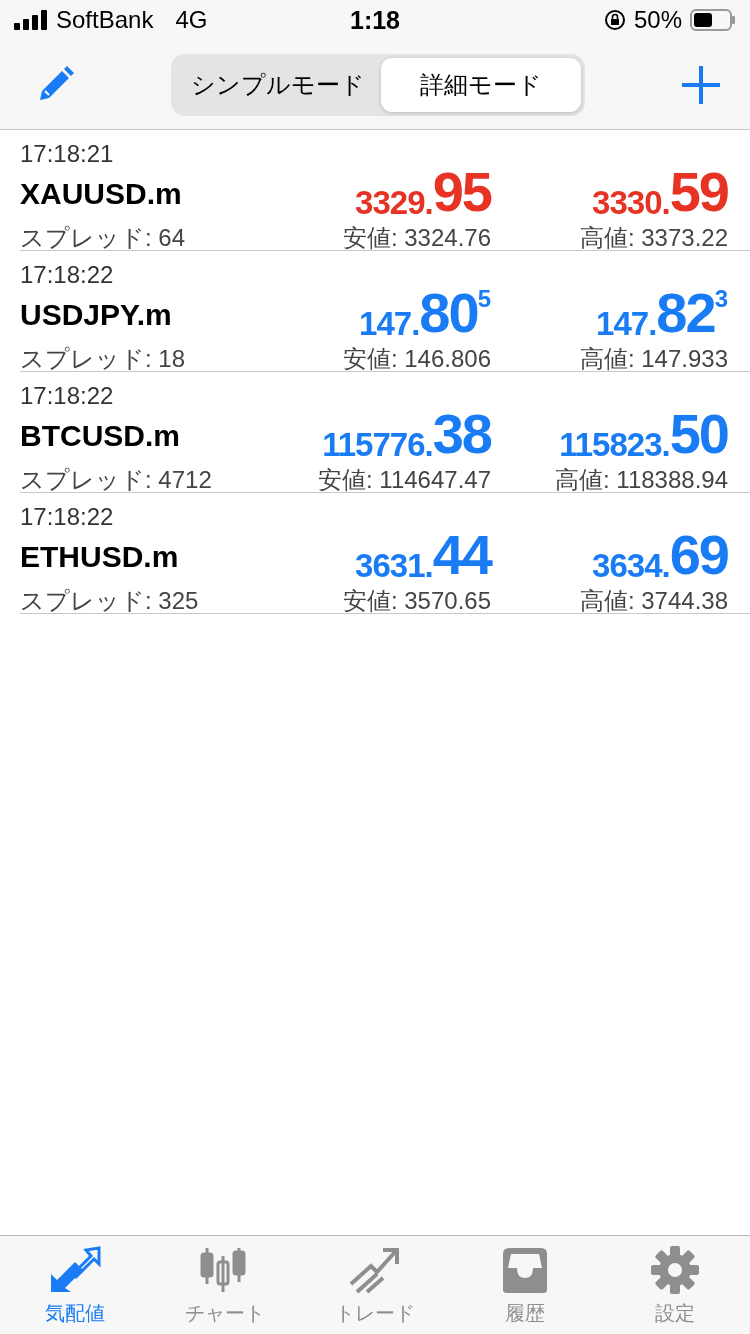  What do you see at coordinates (96, 315) in the screenshot?
I see `symbol-name: USDJPY.m` at bounding box center [96, 315].